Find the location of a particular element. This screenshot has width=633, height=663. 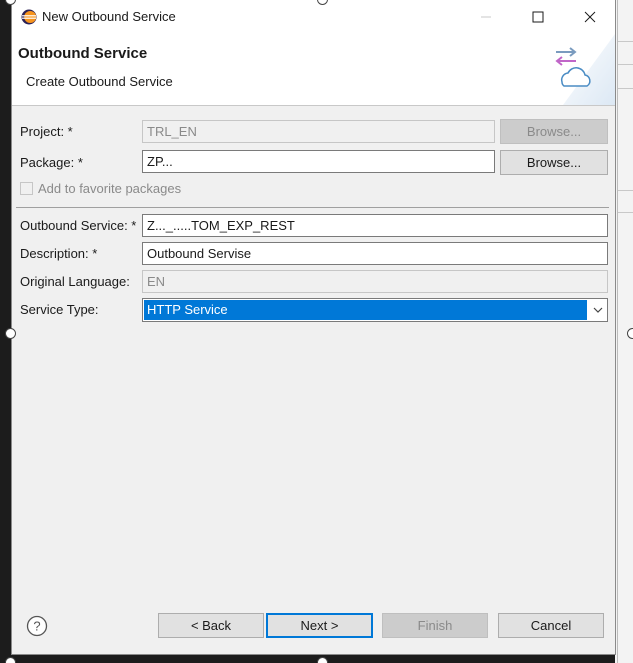

title-bar: New Outbound Service is located at coordinates (313, 17).